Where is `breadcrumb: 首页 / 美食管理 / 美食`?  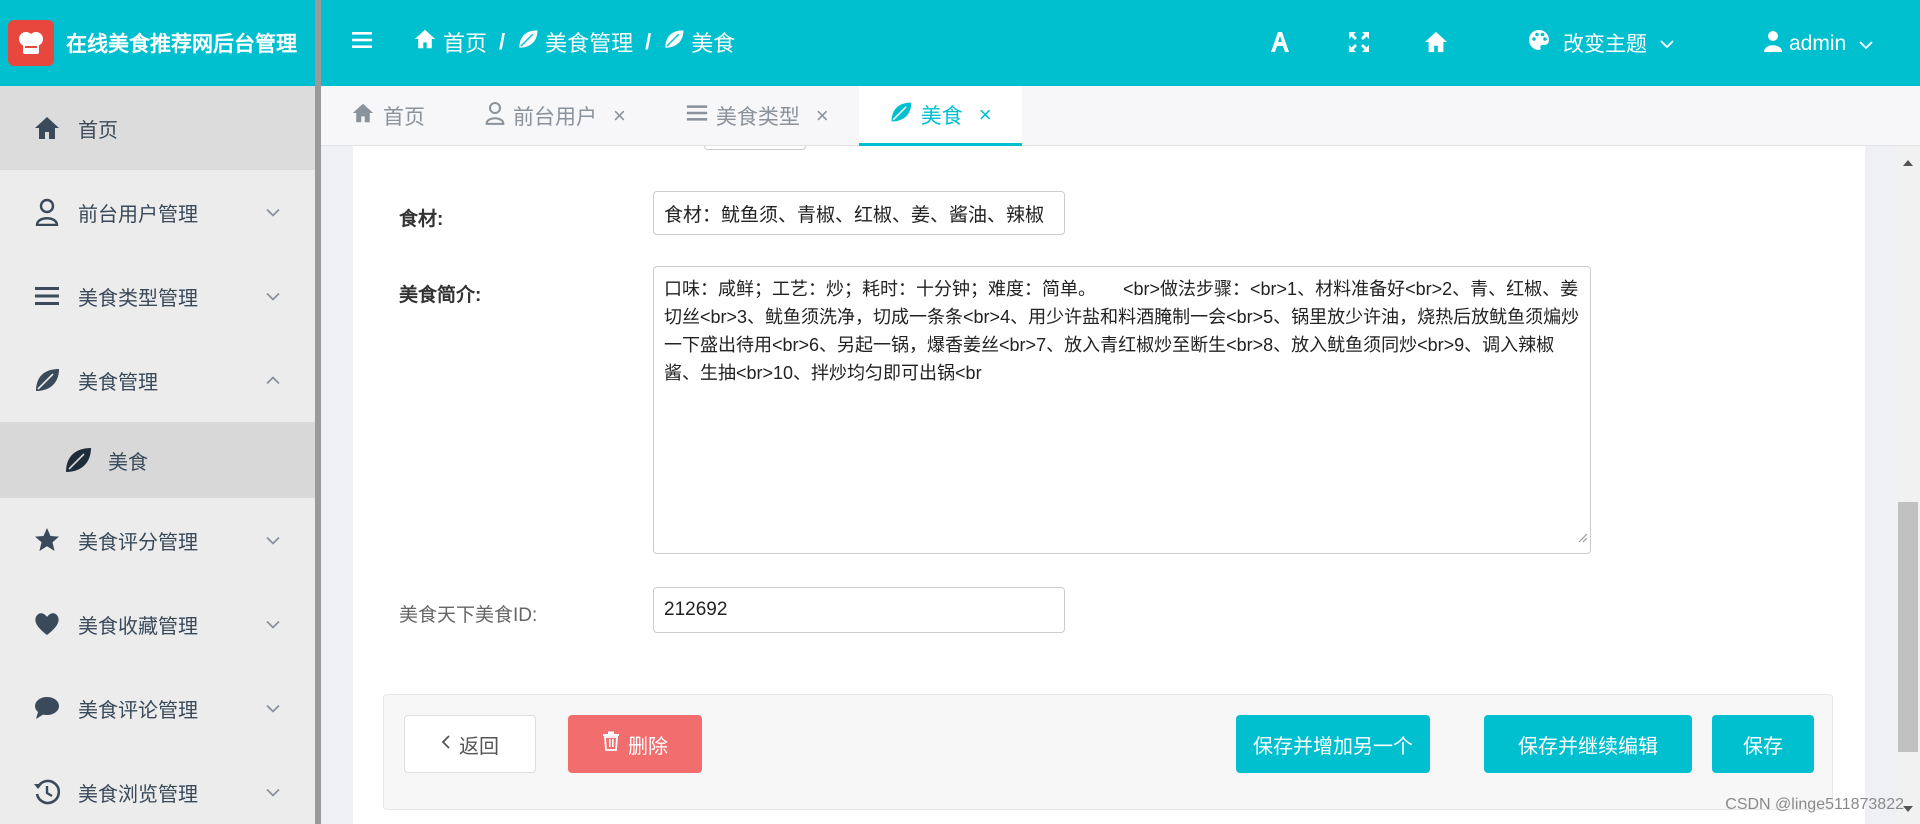 breadcrumb: 首页 / 美食管理 / 美食 is located at coordinates (574, 42).